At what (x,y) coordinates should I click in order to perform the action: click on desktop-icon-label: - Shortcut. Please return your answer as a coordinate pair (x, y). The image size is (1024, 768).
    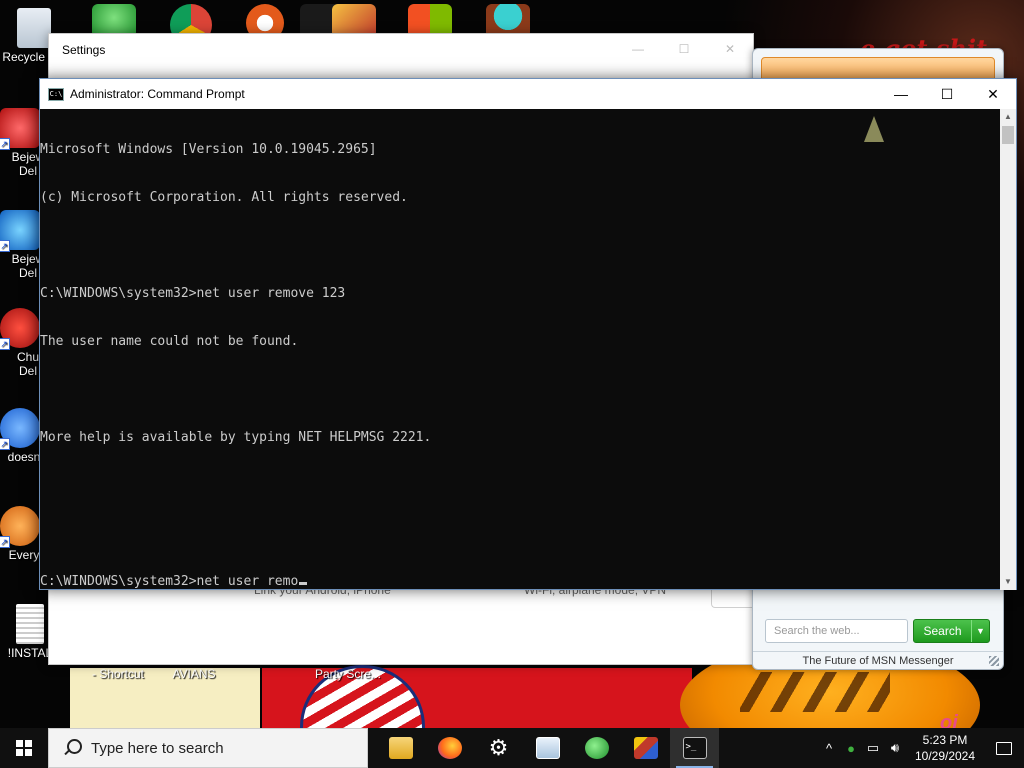
    Looking at the image, I should click on (118, 674).